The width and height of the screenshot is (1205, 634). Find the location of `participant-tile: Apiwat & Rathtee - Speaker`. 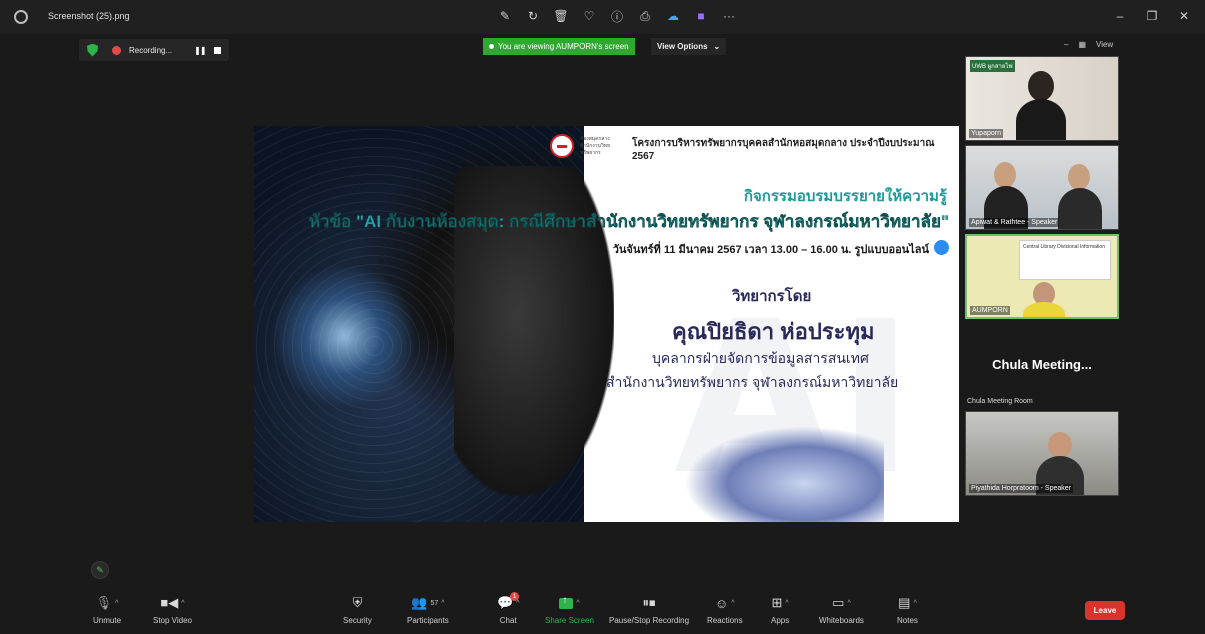

participant-tile: Apiwat & Rathtee - Speaker is located at coordinates (1042, 187).